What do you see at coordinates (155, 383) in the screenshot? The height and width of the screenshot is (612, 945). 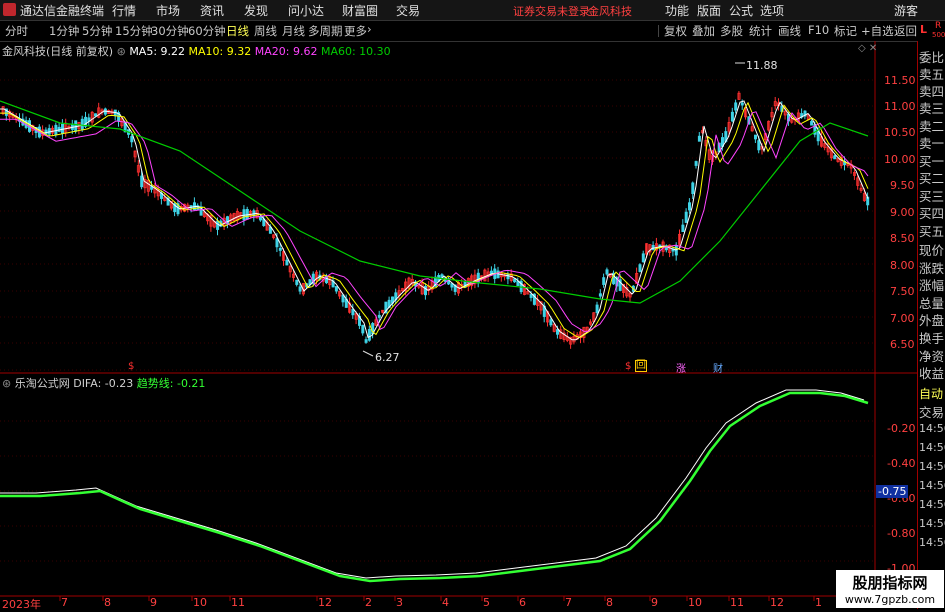 I see `trend-label: 趋势线:` at bounding box center [155, 383].